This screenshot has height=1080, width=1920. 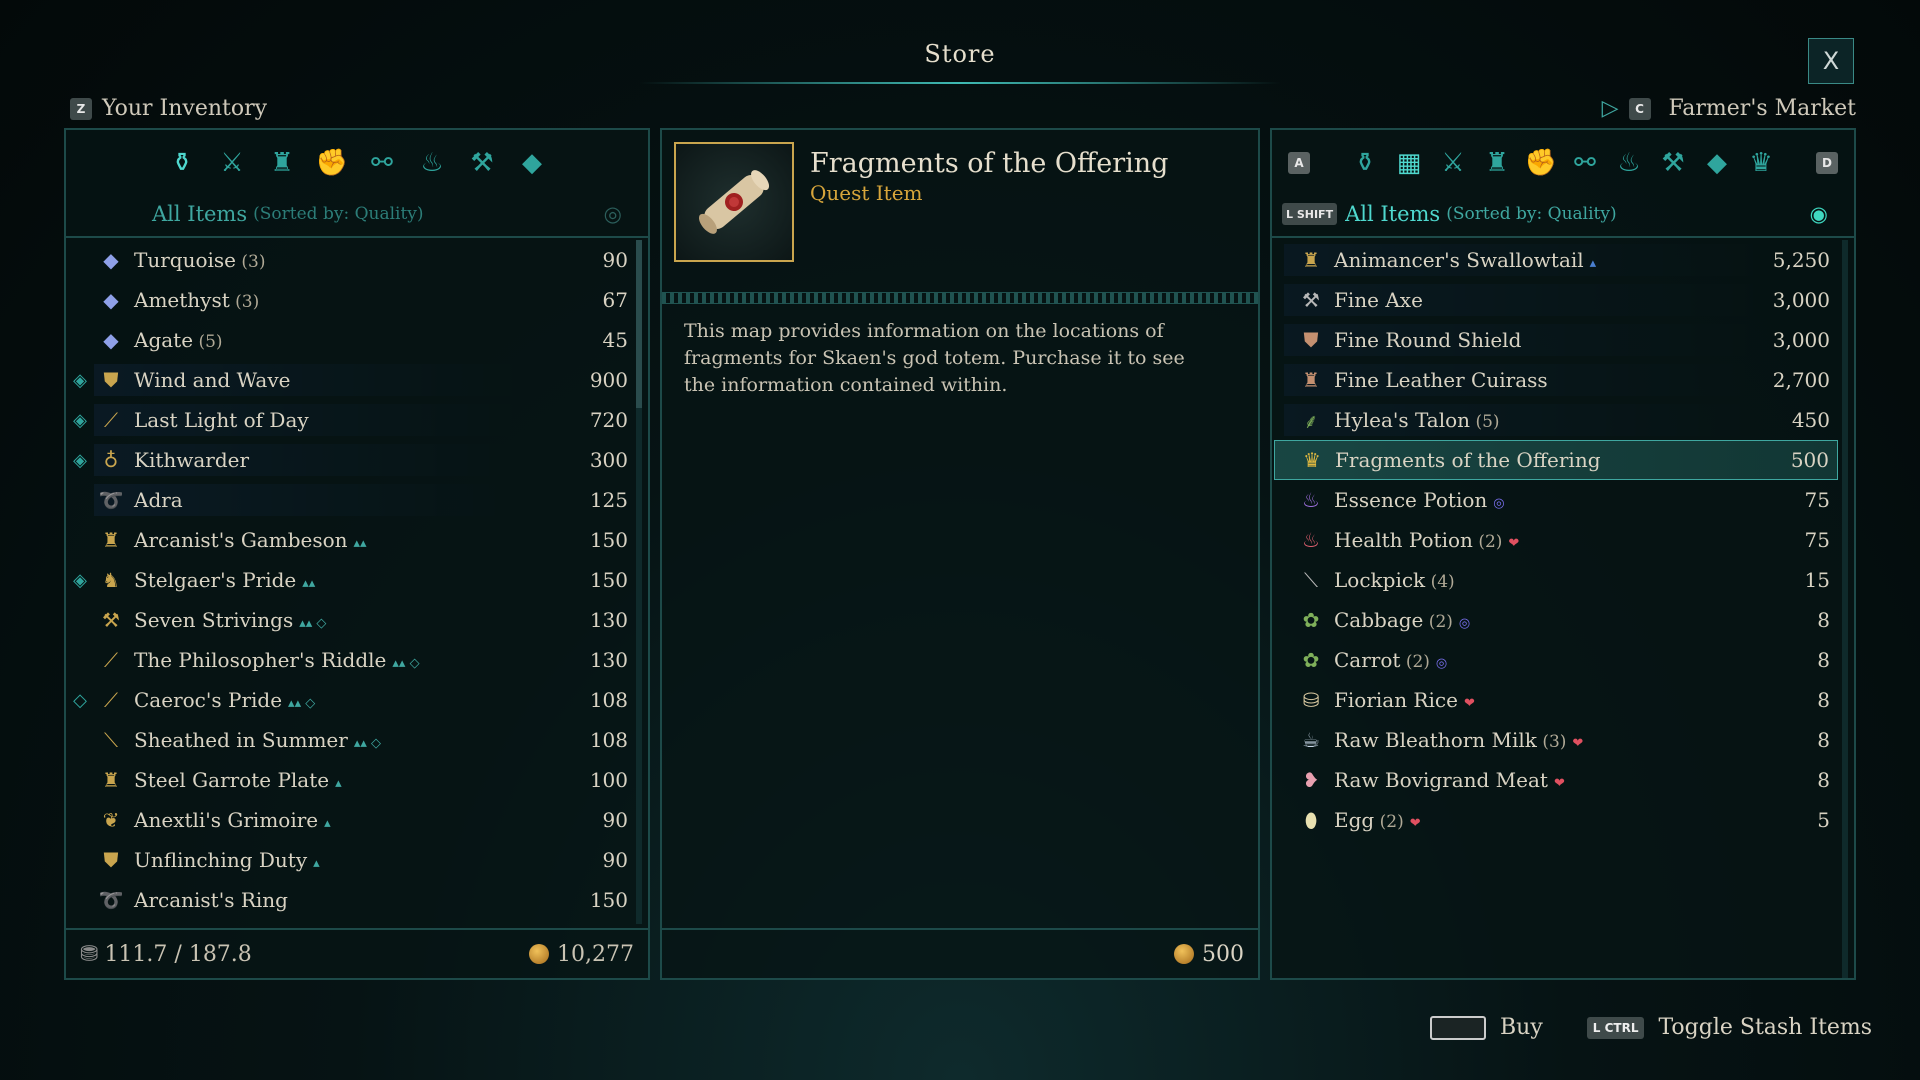 What do you see at coordinates (1556, 660) in the screenshot?
I see `list-item: ✿ Carrot (2) ◎ 8` at bounding box center [1556, 660].